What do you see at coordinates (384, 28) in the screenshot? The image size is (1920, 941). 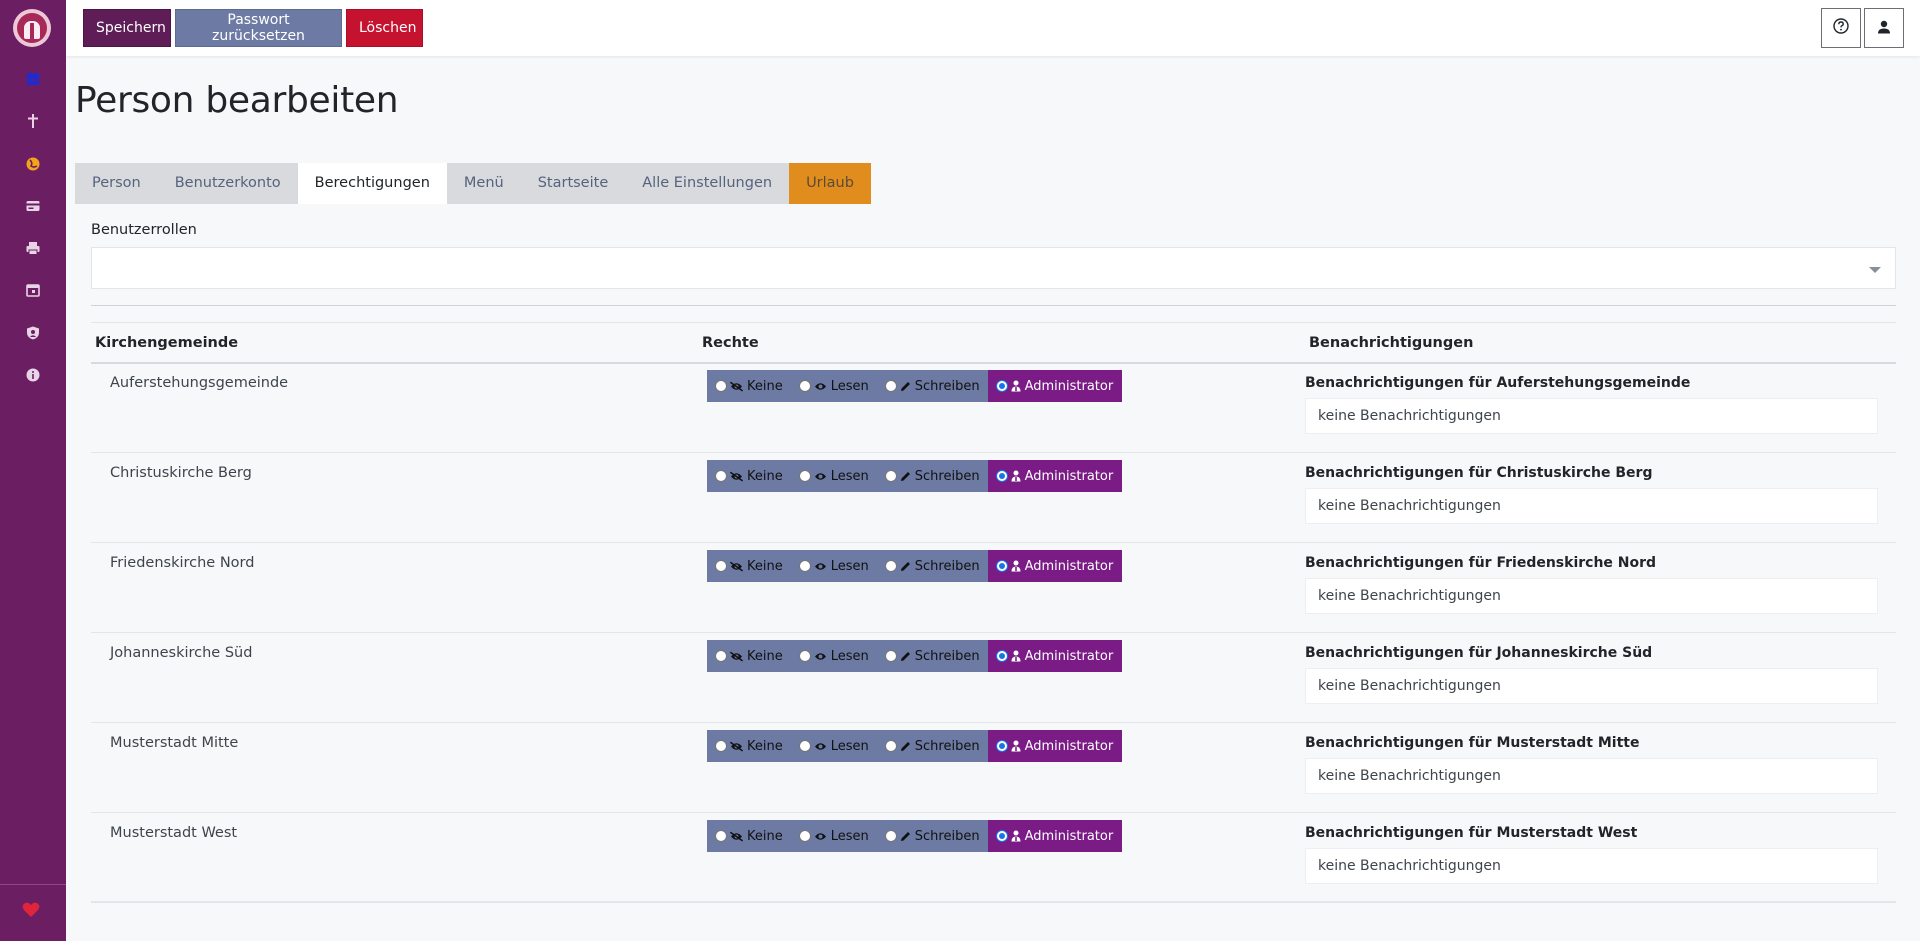 I see `delete-button: Löschen` at bounding box center [384, 28].